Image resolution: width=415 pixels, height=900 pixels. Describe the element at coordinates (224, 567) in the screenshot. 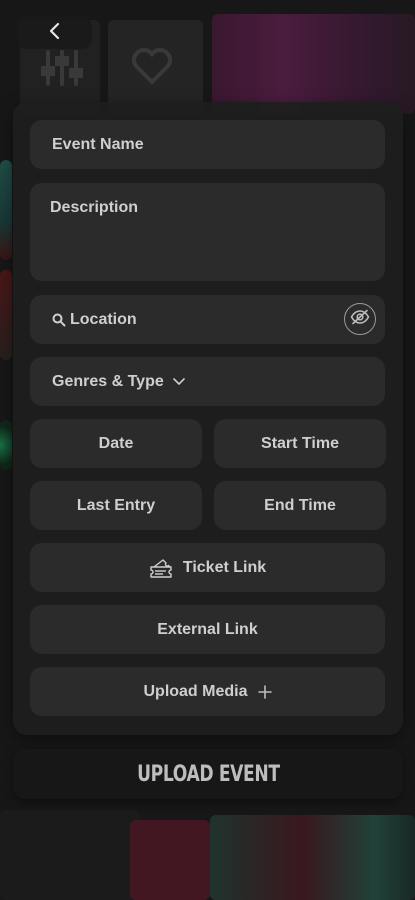

I see `ticket-link-label: Ticket Link` at that location.